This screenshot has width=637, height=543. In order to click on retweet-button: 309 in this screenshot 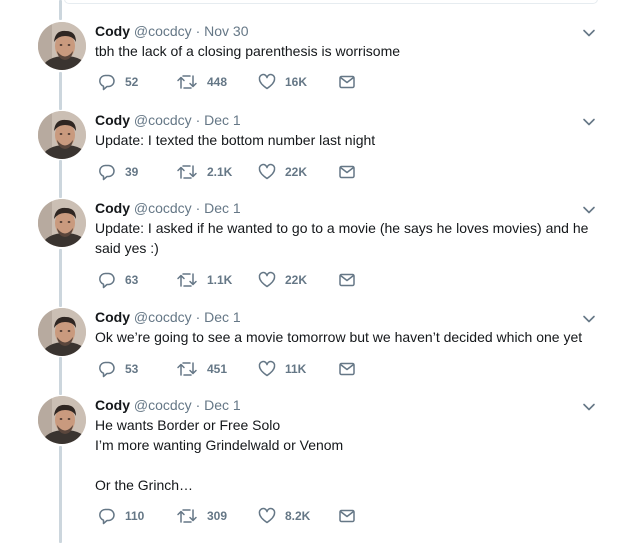, I will do `click(201, 516)`.